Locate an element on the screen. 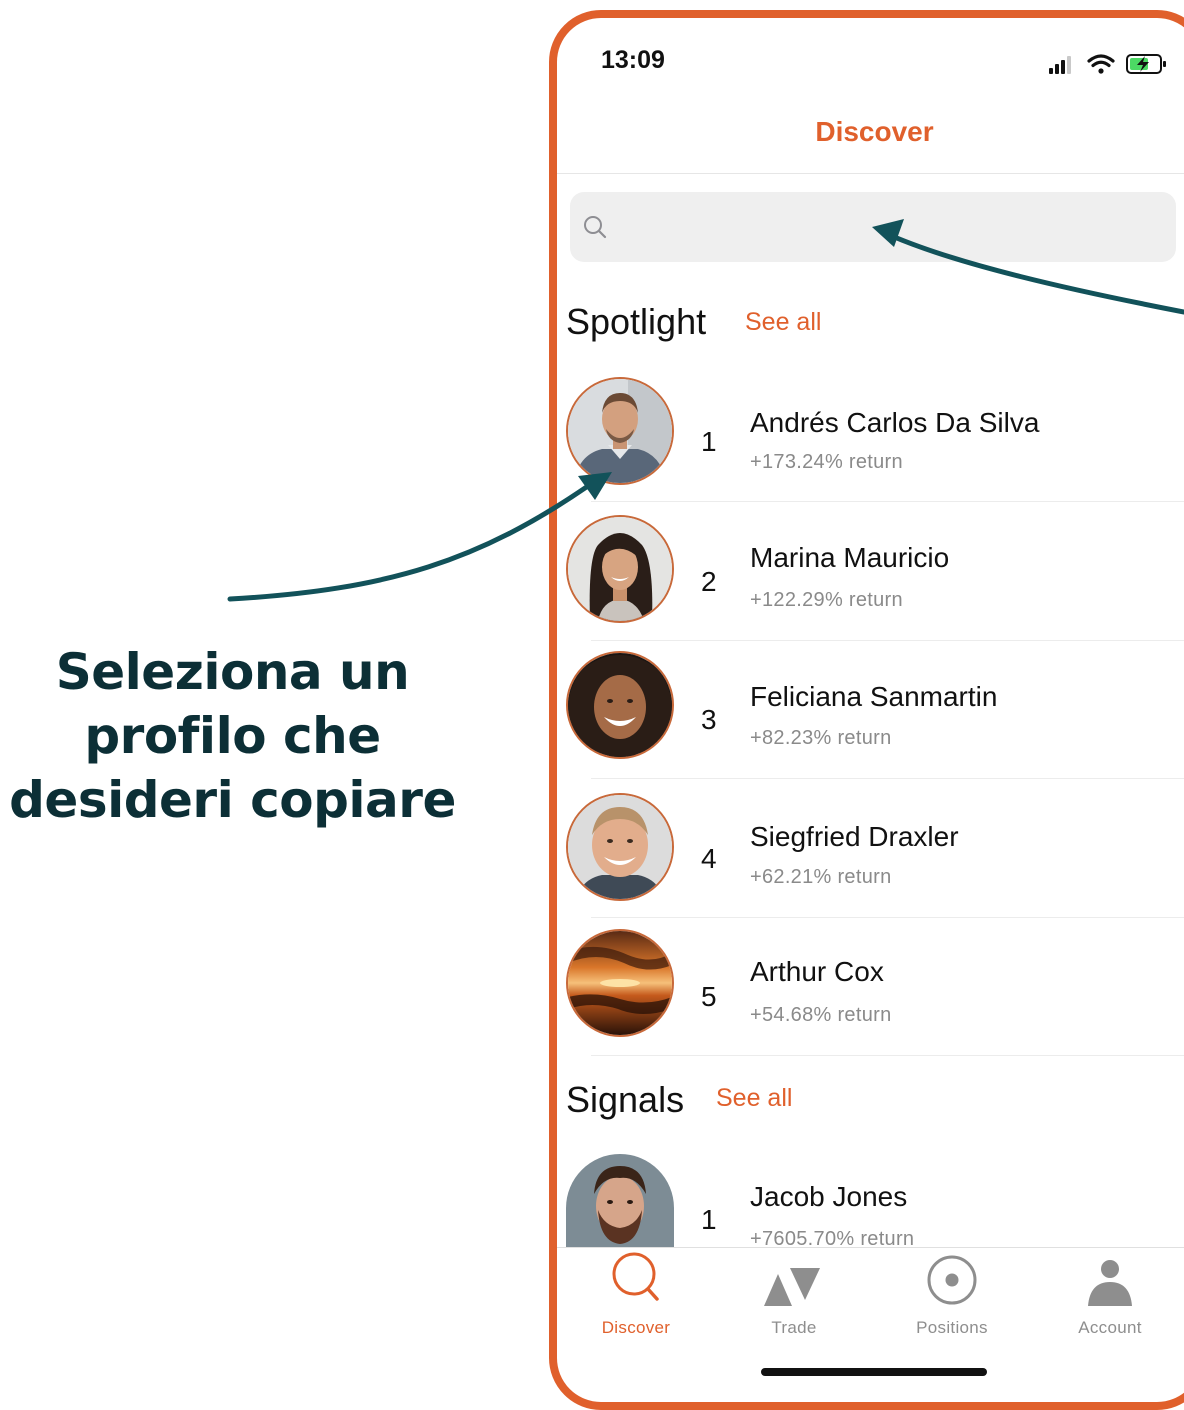 The image size is (1184, 1410). trader-row: 5 Arthur Cox +54.68% return is located at coordinates (870, 990).